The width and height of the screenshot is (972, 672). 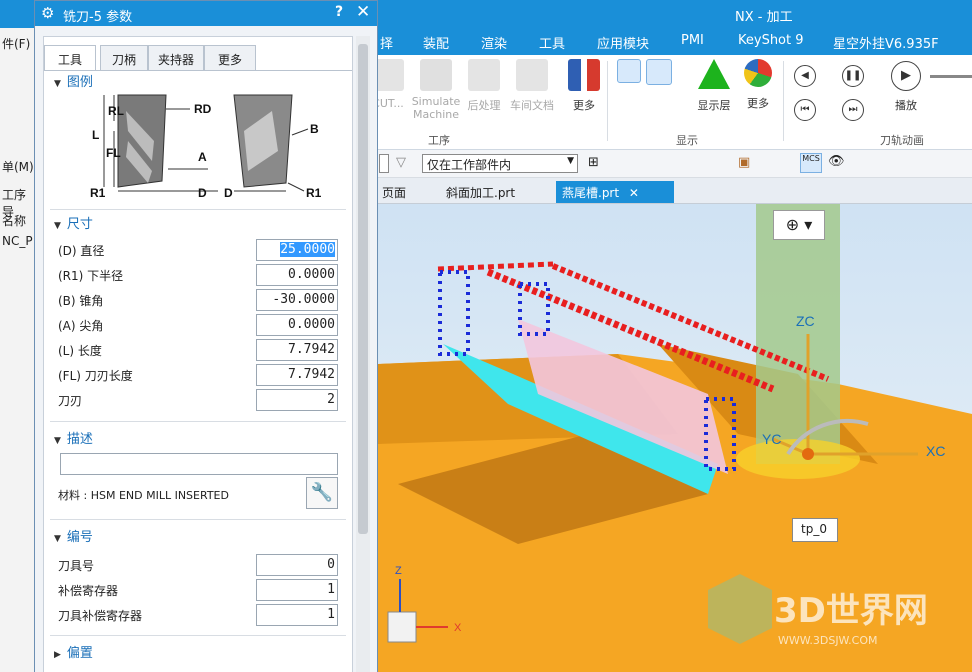 I want to click on num-label-tool-number: 刀具号, so click(x=76, y=566).